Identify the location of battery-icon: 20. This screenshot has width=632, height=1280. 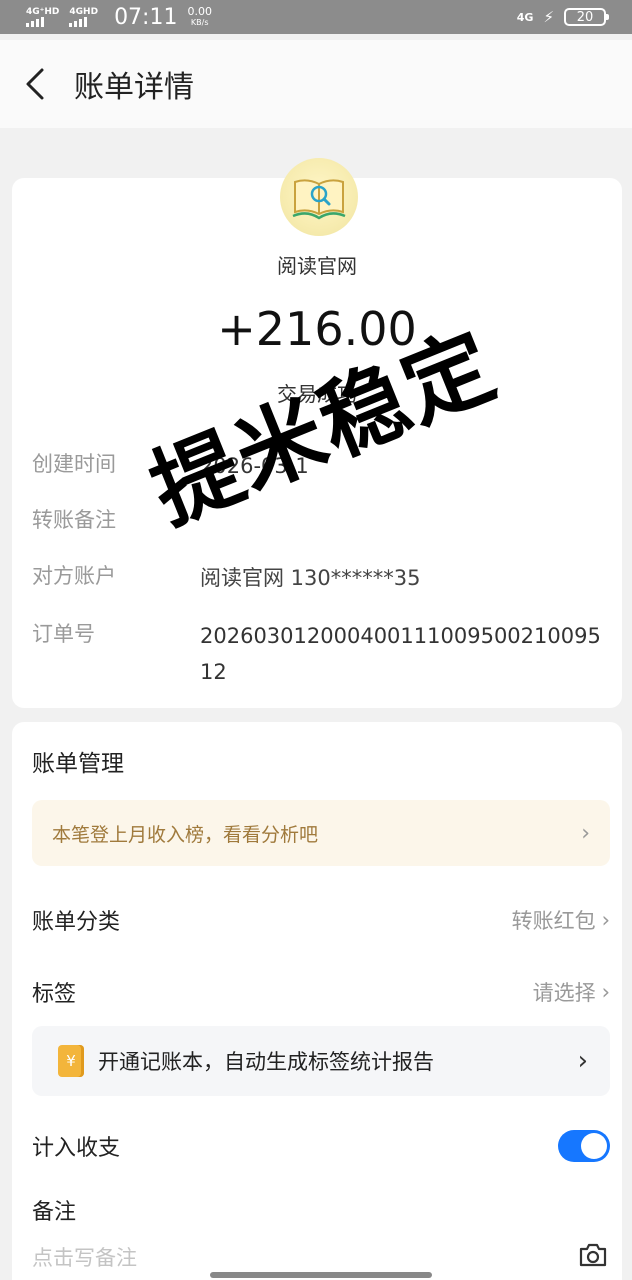
(586, 17).